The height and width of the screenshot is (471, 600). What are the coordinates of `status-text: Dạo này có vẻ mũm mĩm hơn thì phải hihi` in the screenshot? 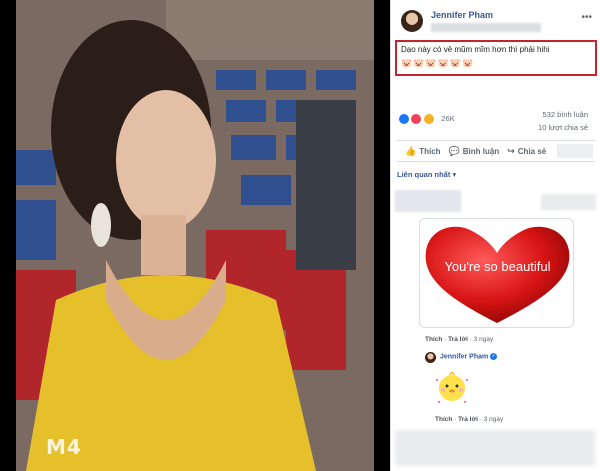 It's located at (475, 49).